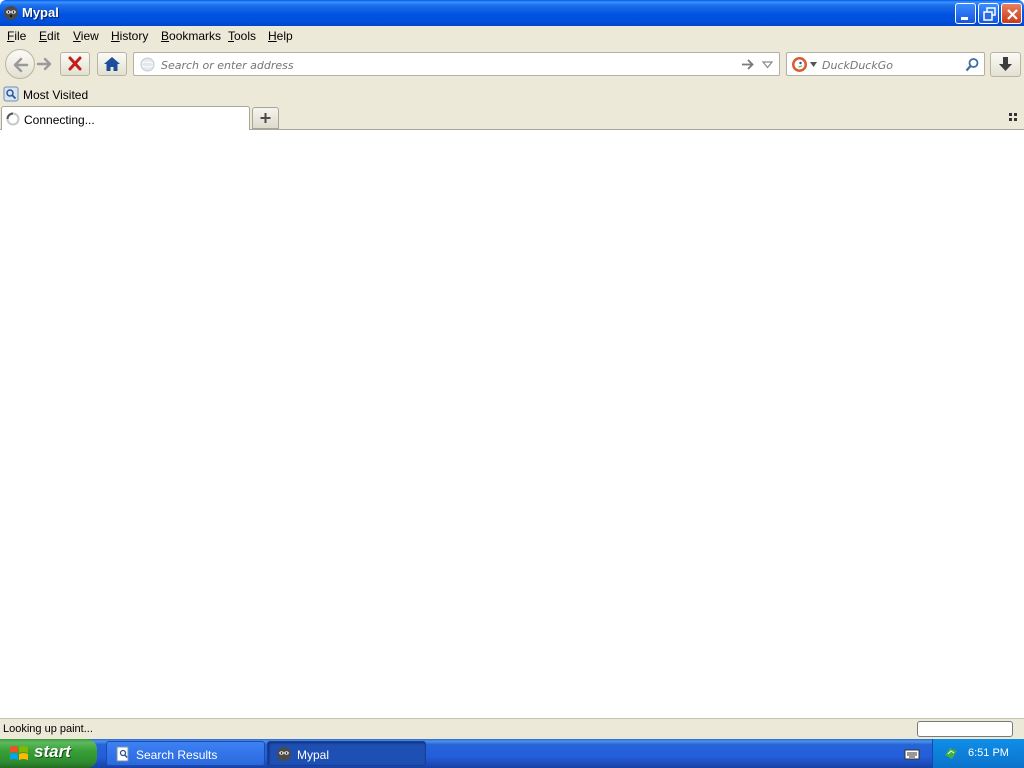 The height and width of the screenshot is (768, 1024). What do you see at coordinates (799, 64) in the screenshot?
I see `duckduckgo-icon` at bounding box center [799, 64].